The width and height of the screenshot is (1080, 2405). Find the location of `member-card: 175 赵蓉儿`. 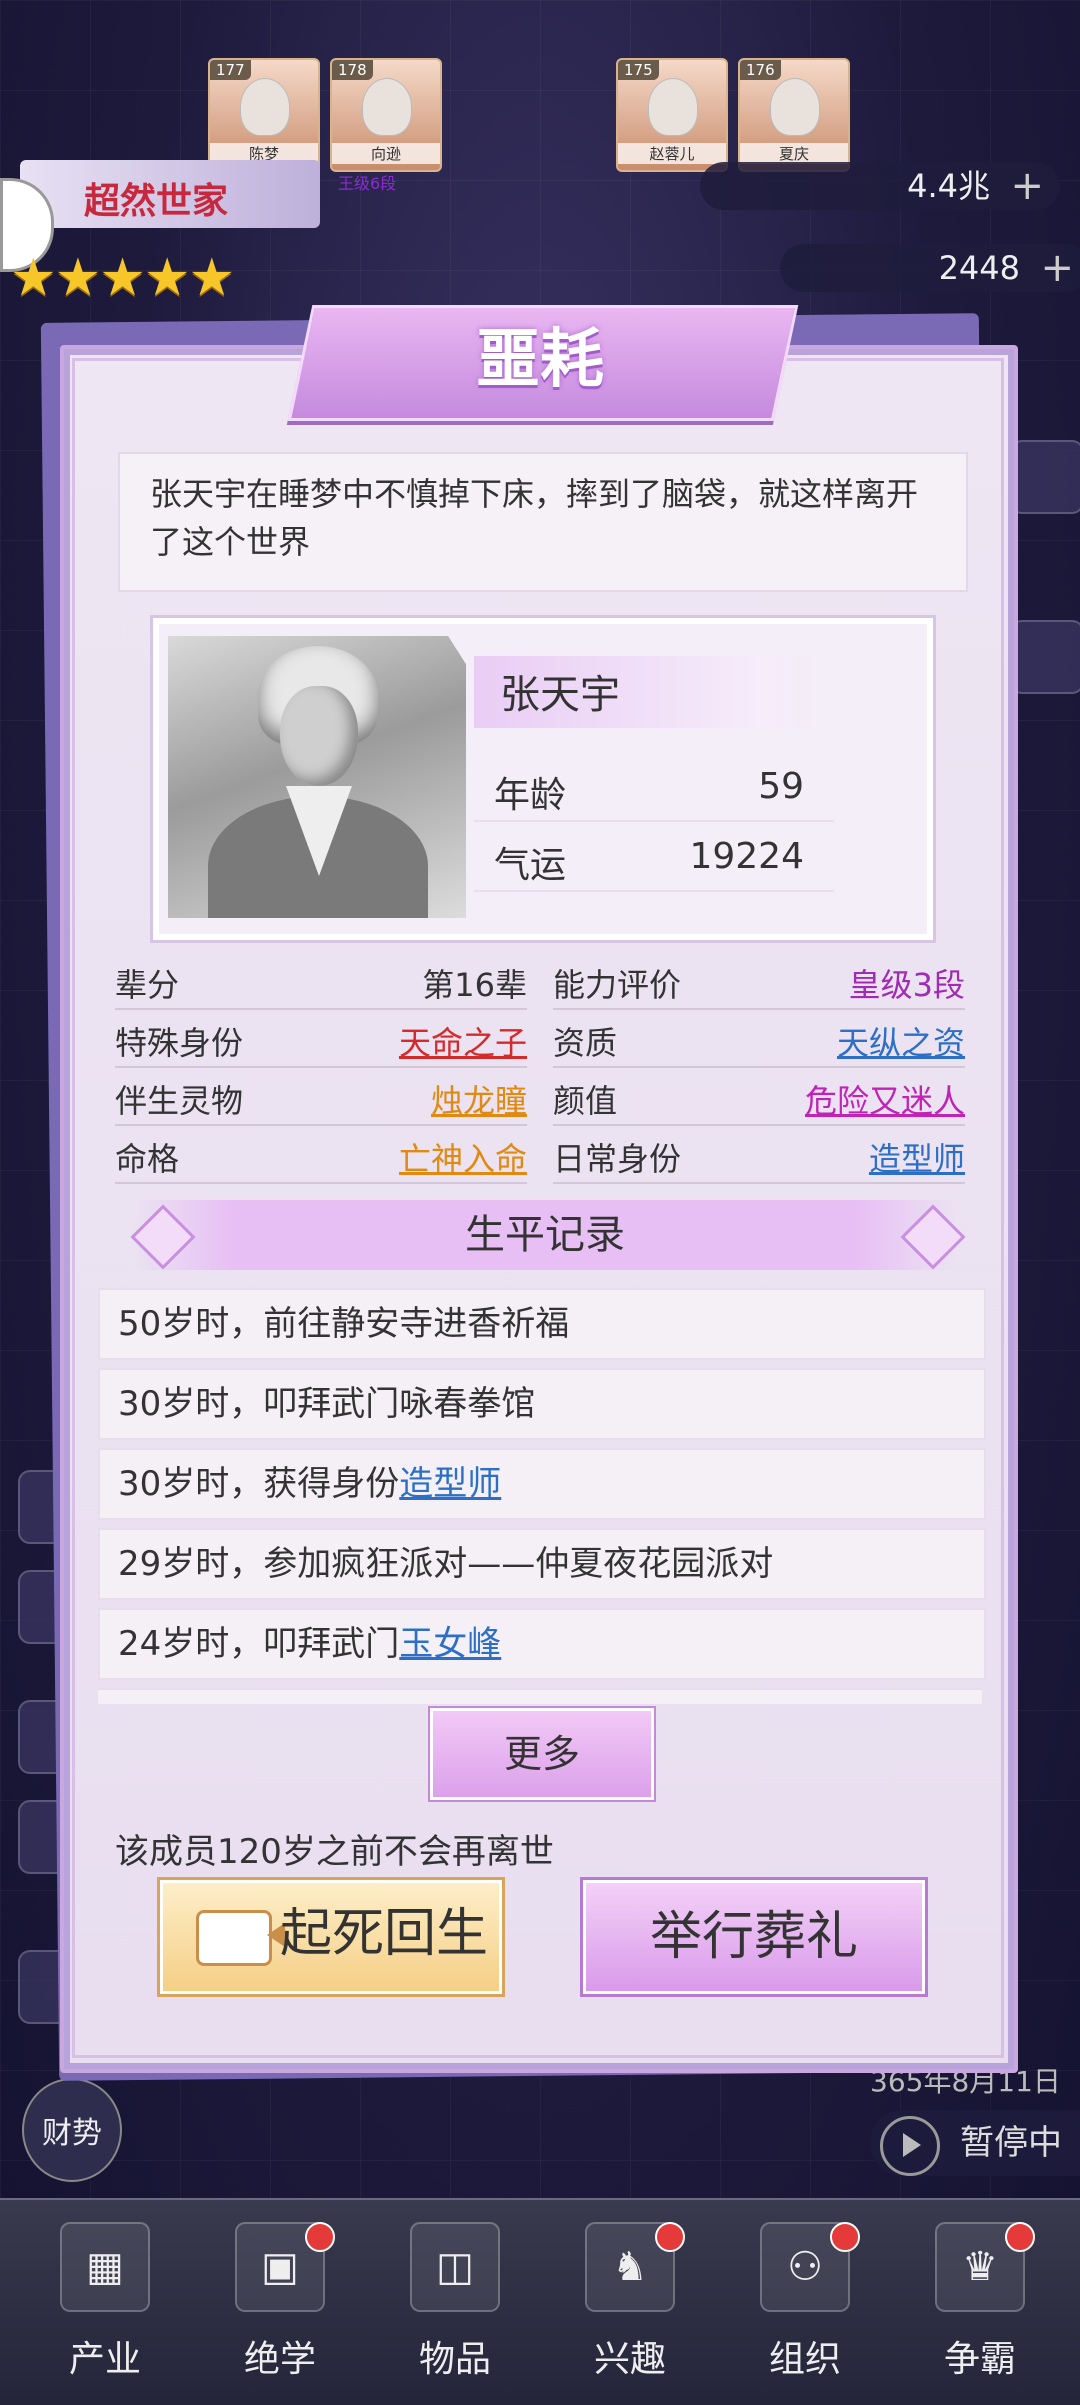

member-card: 175 赵蓉儿 is located at coordinates (672, 115).